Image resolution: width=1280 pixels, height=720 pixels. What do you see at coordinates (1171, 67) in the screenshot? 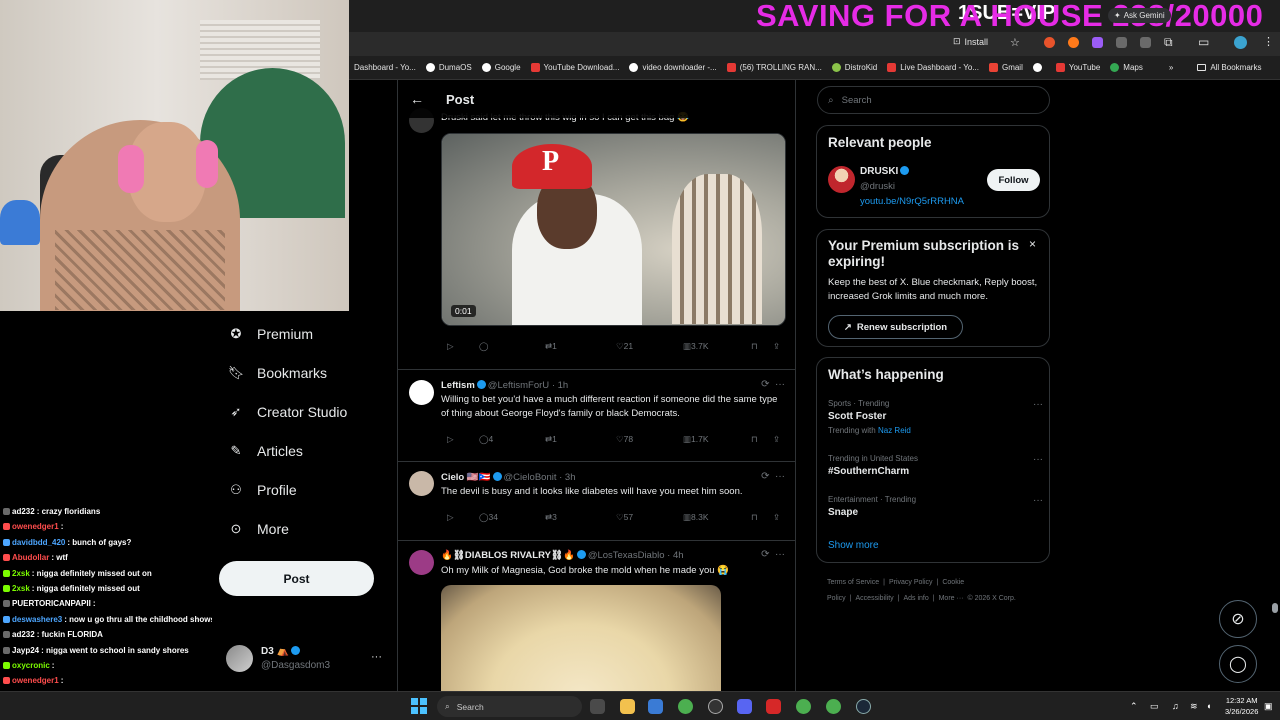
I see `more-bookmarks-button: »` at bounding box center [1171, 67].